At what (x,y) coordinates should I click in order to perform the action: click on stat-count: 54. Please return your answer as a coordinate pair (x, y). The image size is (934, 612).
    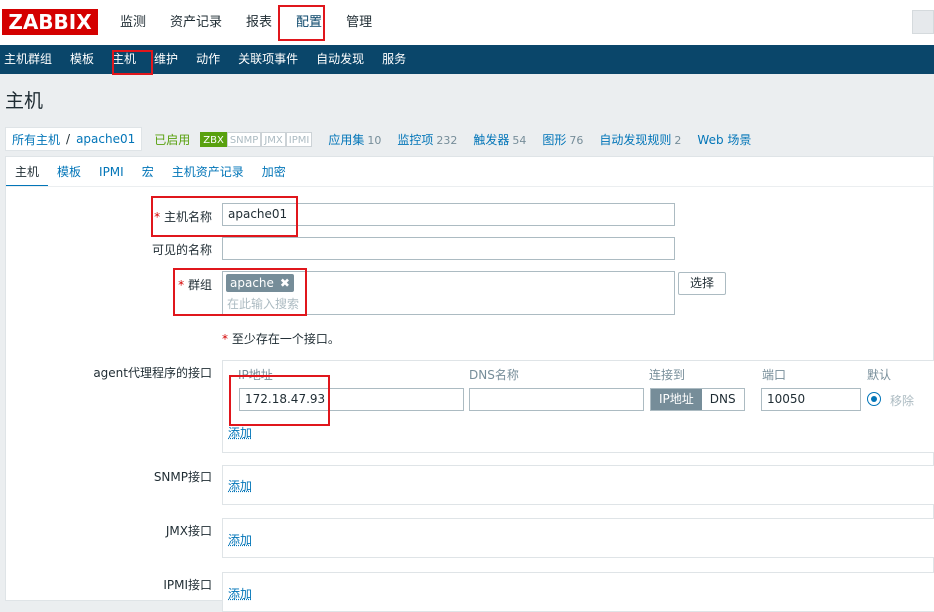
    Looking at the image, I should click on (519, 140).